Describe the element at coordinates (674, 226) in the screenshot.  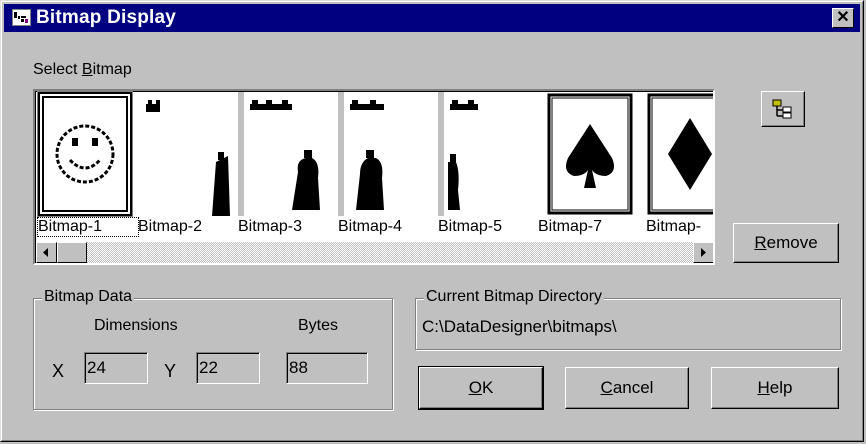
I see `bitmap-label: Bitmap-` at that location.